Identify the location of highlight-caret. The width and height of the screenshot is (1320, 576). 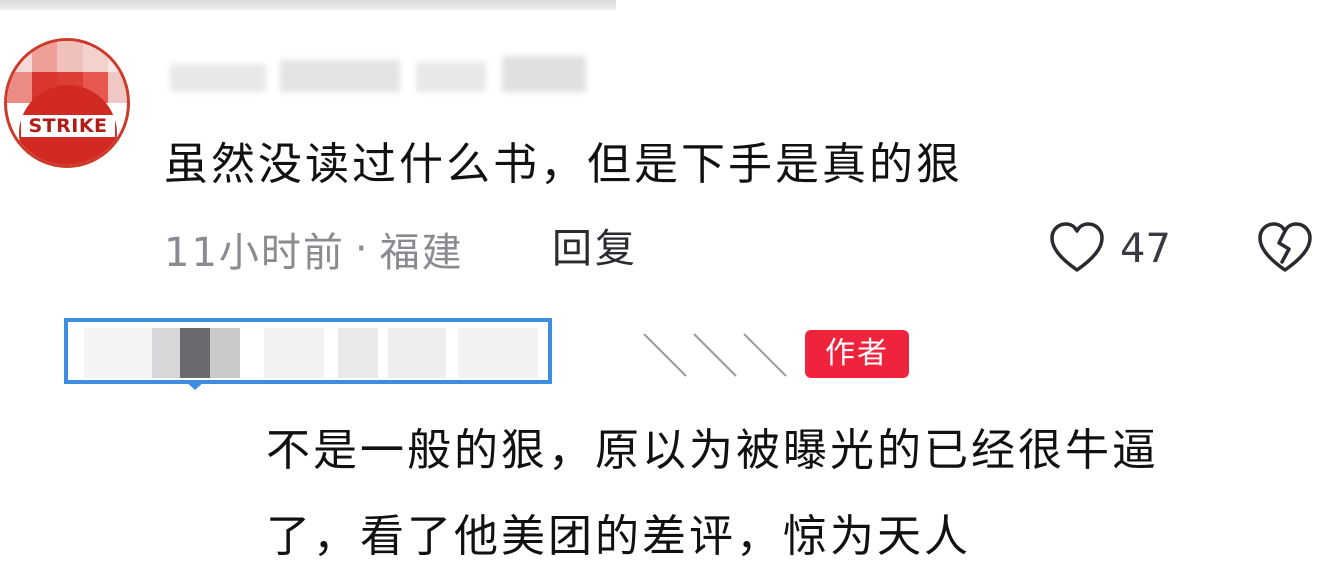
(195, 385).